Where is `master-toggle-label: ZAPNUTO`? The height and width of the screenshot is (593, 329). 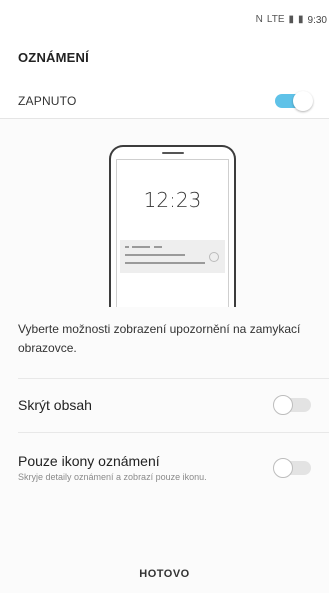
master-toggle-label: ZAPNUTO is located at coordinates (47, 101).